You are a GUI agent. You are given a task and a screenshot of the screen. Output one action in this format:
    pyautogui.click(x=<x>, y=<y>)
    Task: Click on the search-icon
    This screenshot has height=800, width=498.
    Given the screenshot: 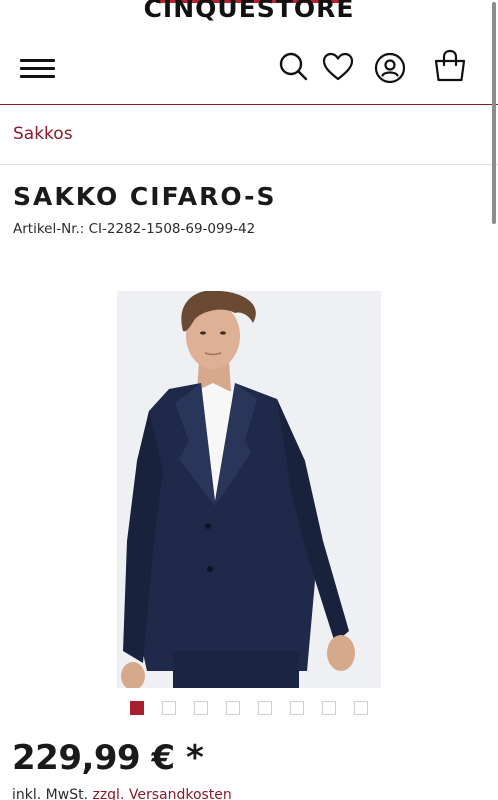 What is the action you would take?
    pyautogui.click(x=293, y=67)
    